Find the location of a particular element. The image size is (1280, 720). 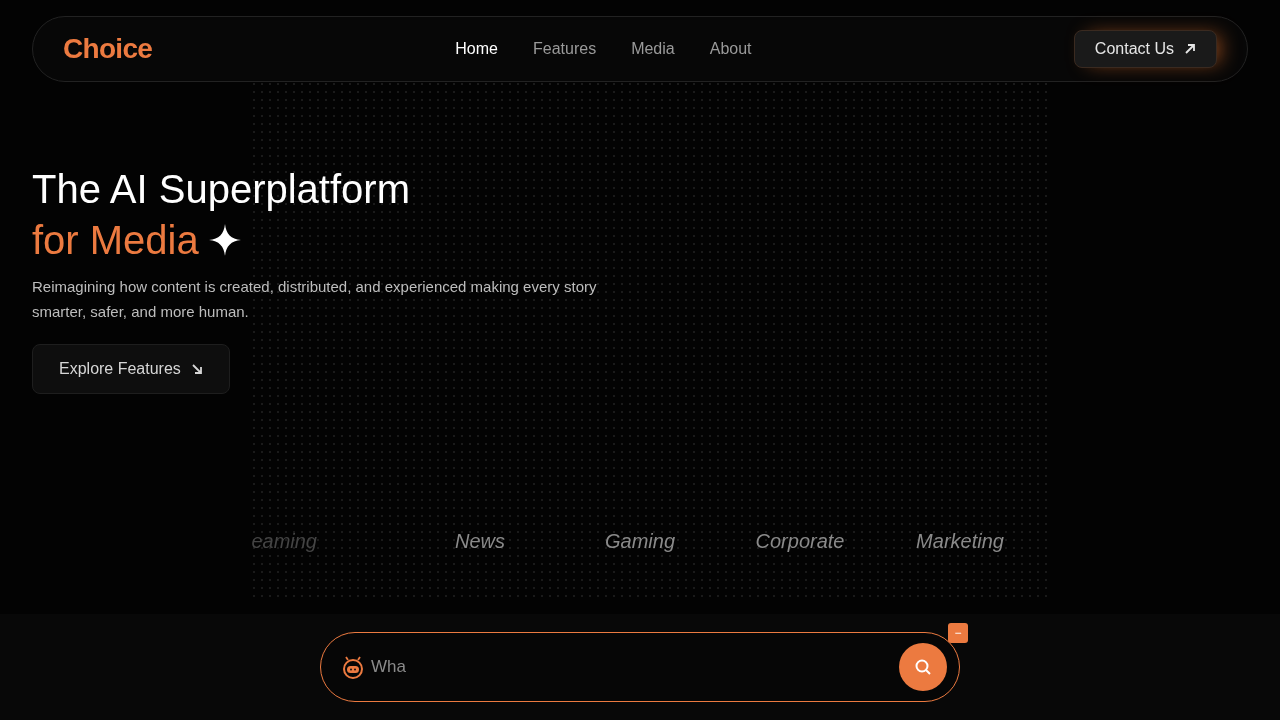

category-label: Corporate is located at coordinates (800, 541).